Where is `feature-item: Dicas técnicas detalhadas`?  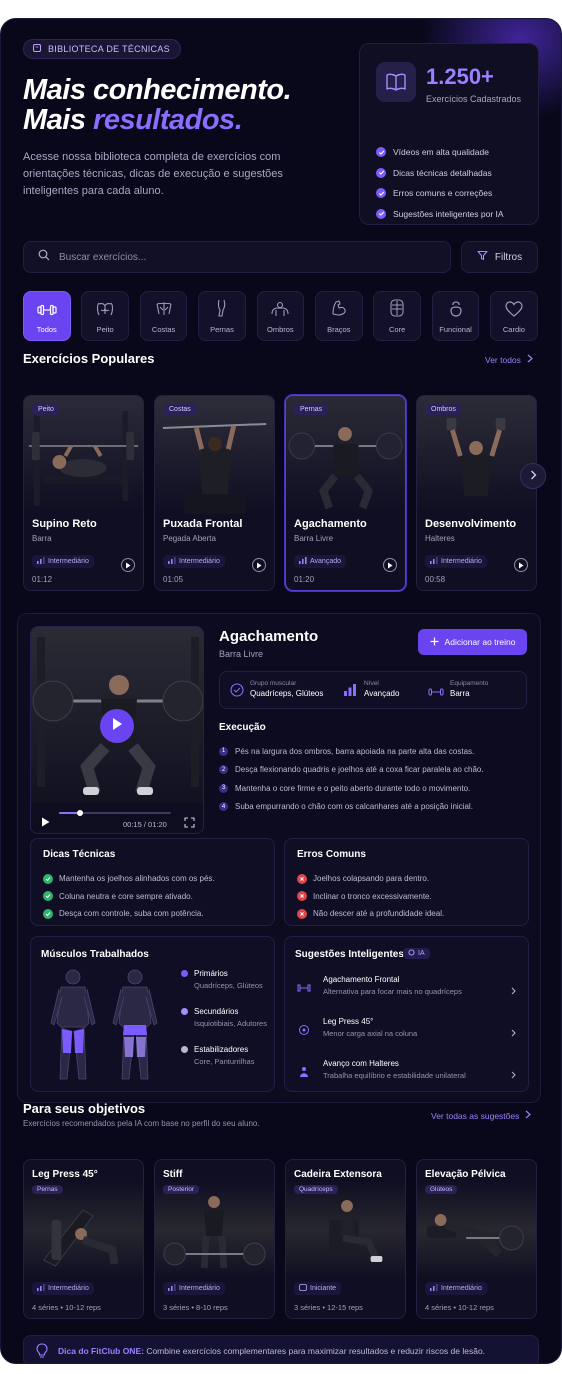
feature-item: Dicas técnicas detalhadas is located at coordinates (440, 173).